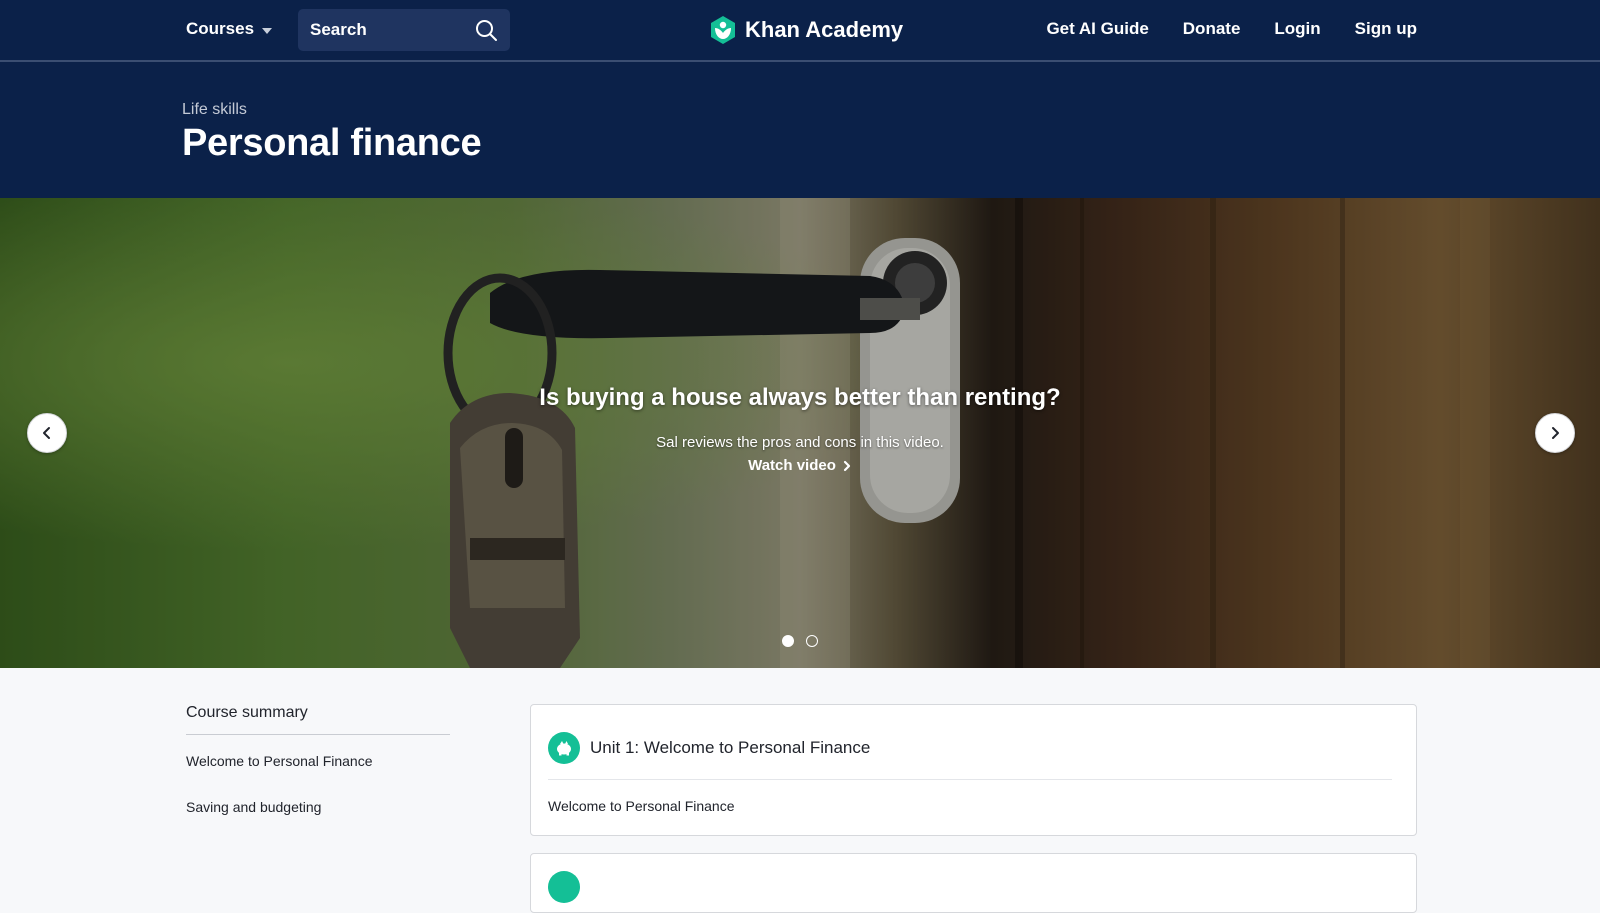  I want to click on lesson-link: Welcome to Personal Finance, so click(973, 797).